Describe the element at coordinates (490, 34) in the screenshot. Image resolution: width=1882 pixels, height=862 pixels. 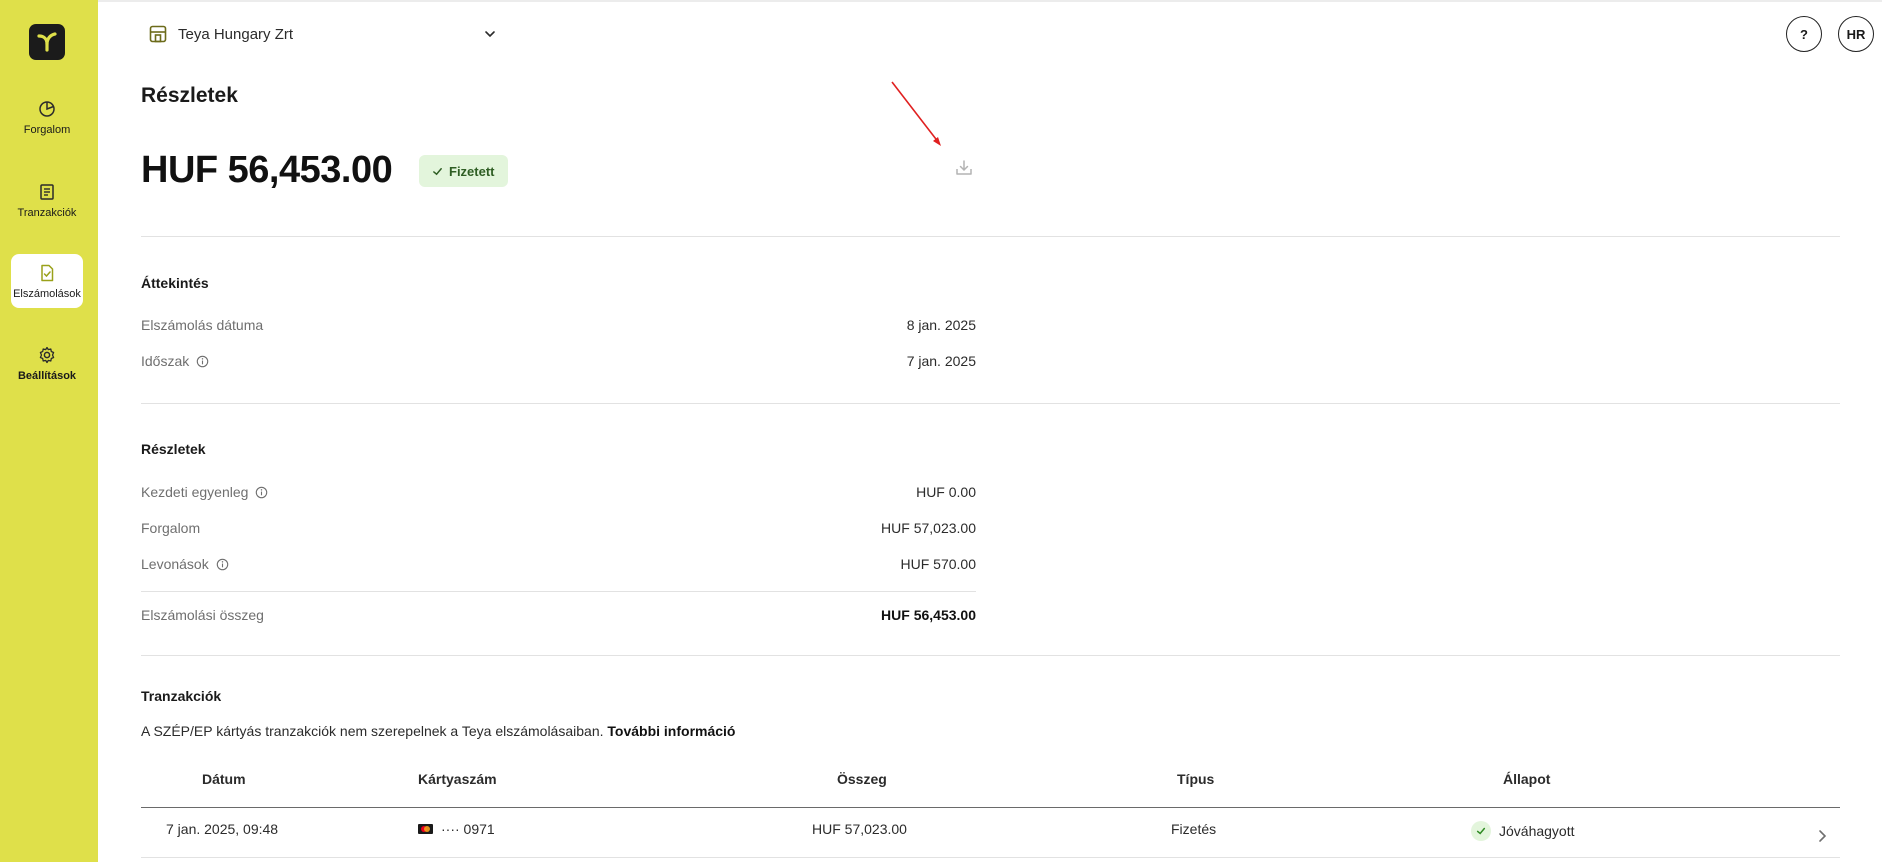
I see `chevron-down-icon` at that location.